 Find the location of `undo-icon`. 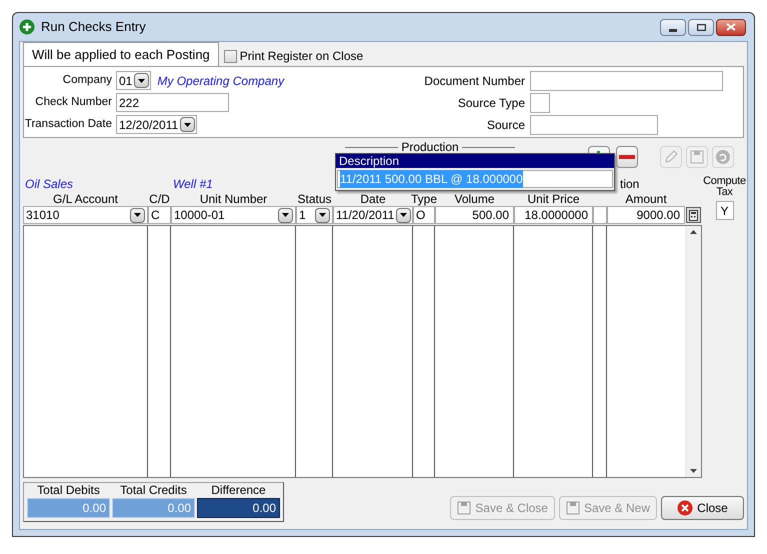

undo-icon is located at coordinates (723, 157).